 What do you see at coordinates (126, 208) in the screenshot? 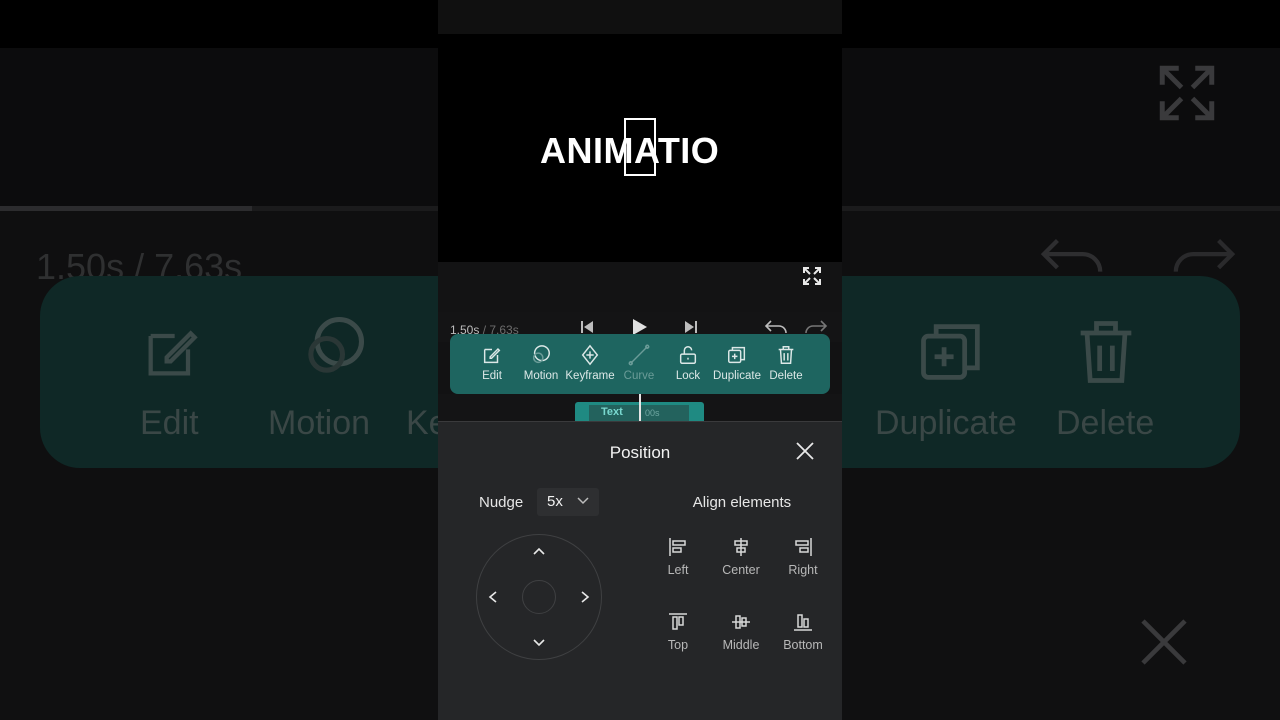
I see `bg-progress-fill` at bounding box center [126, 208].